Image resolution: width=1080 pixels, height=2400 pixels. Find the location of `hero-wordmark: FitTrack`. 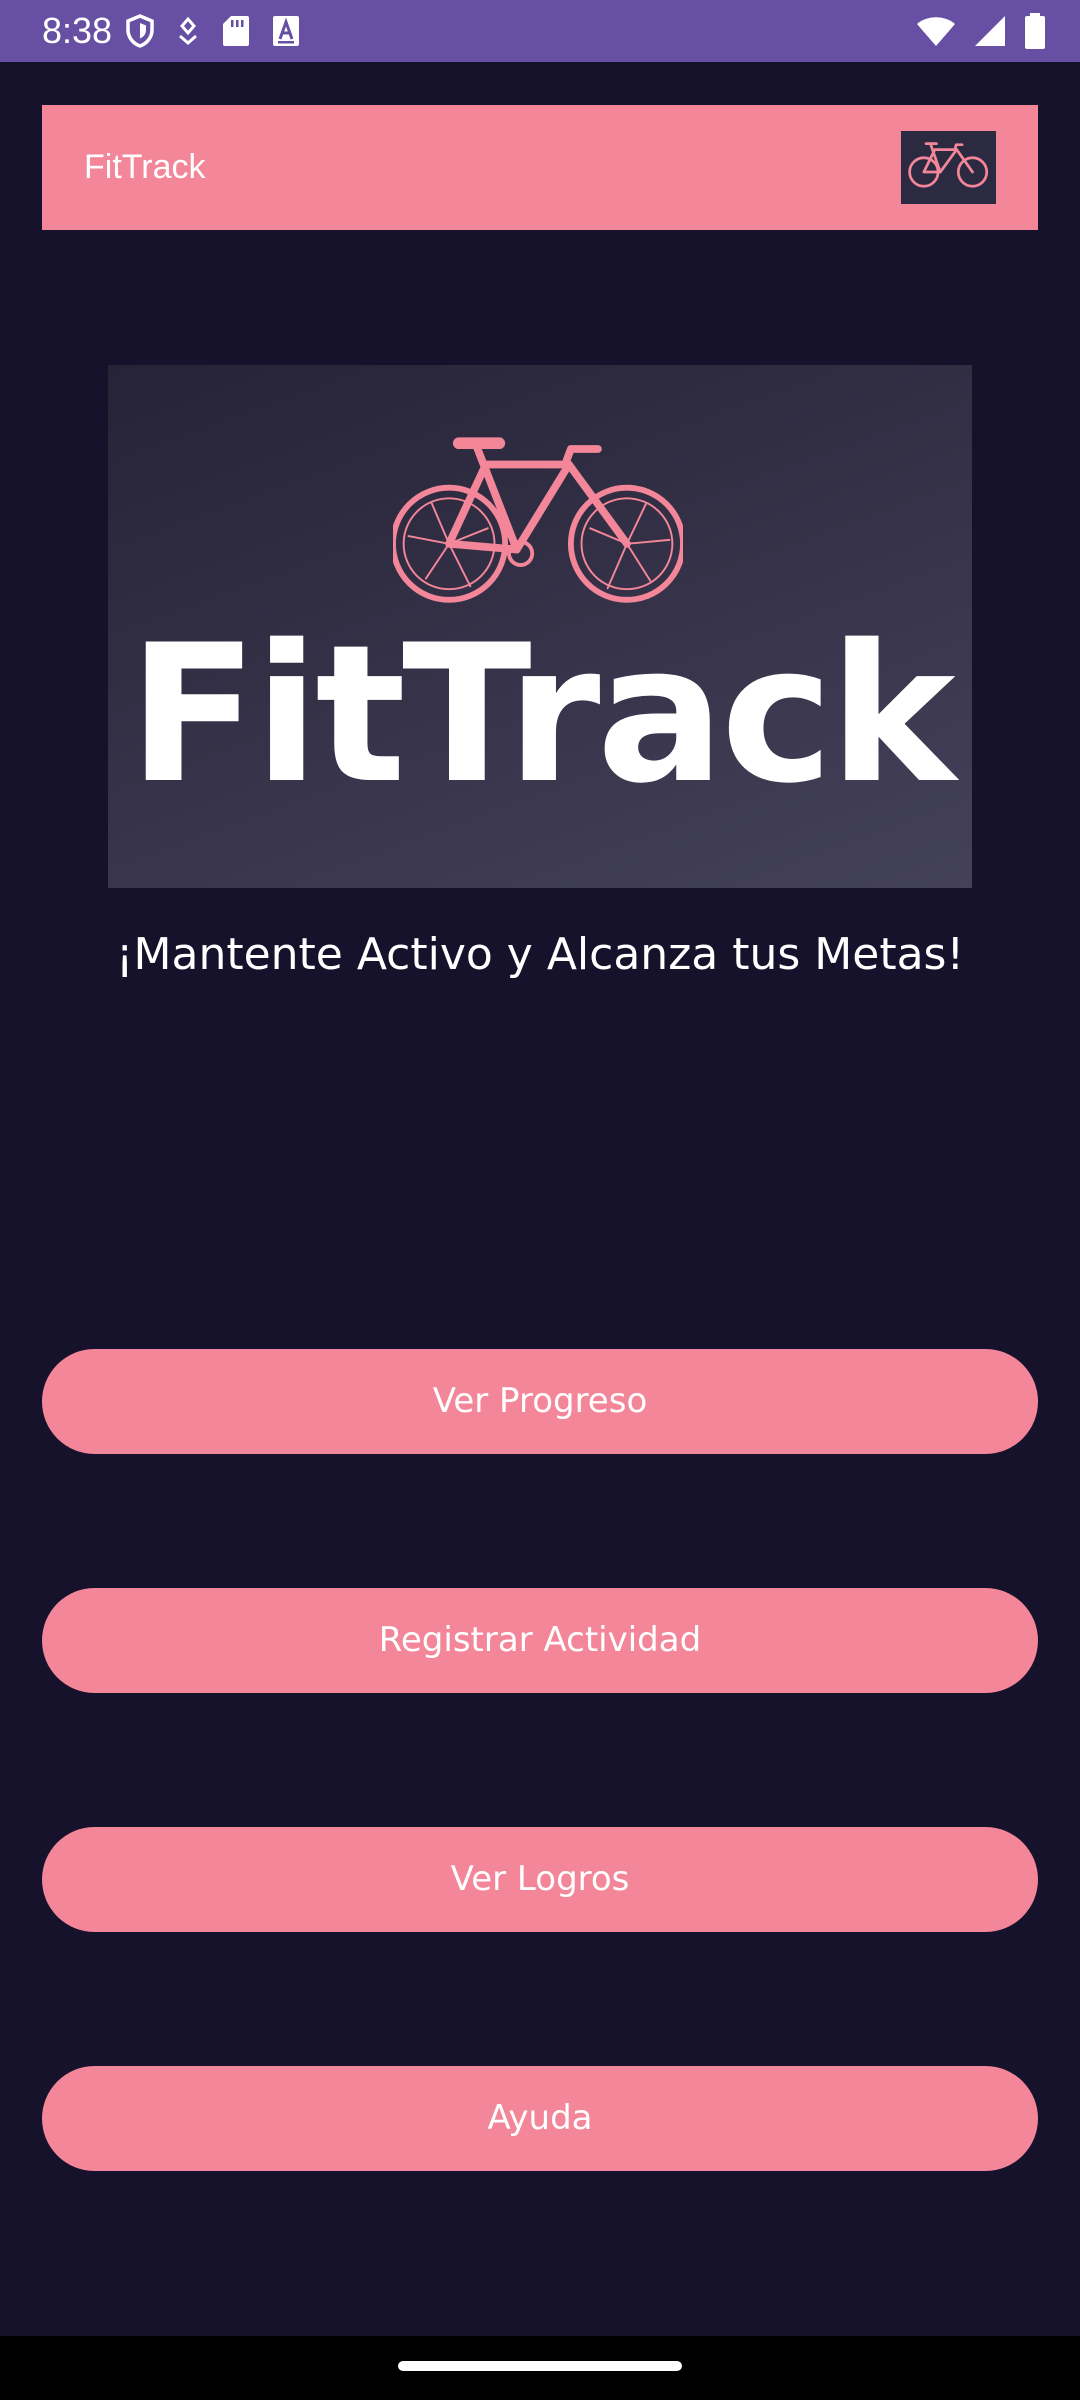

hero-wordmark: FitTrack is located at coordinates (541, 714).